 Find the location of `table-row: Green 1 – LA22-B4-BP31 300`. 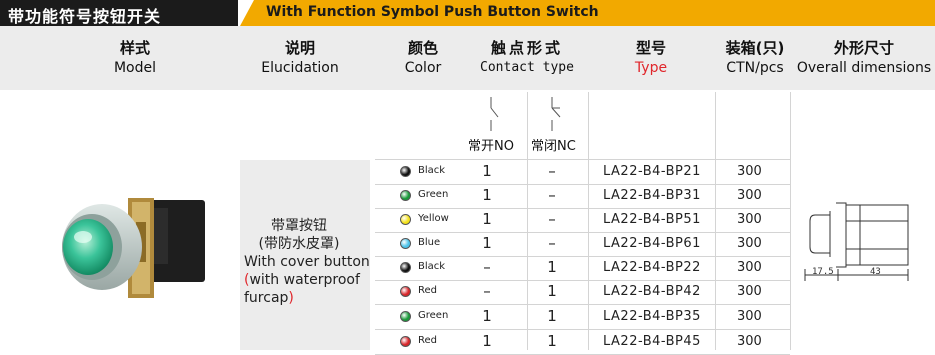

table-row: Green 1 – LA22-B4-BP31 300 is located at coordinates (575, 196).